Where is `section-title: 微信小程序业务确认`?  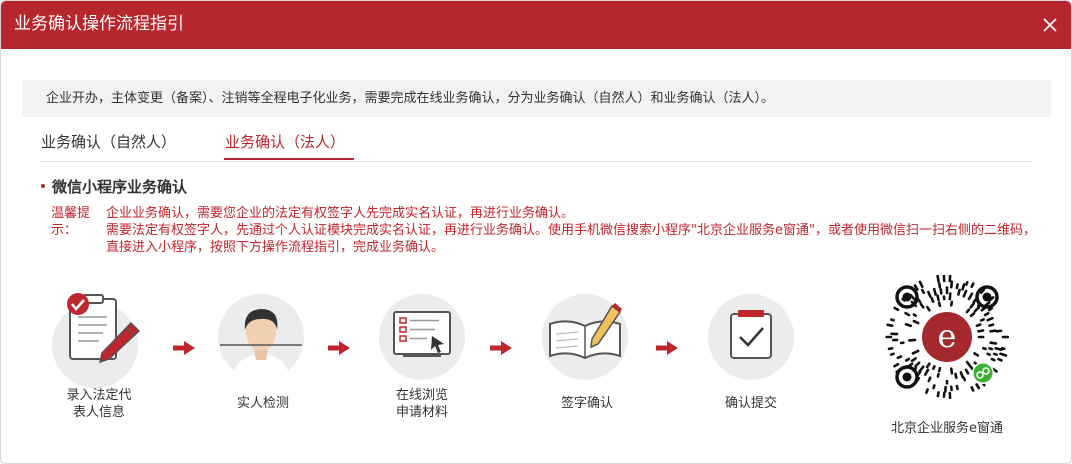 section-title: 微信小程序业务确认 is located at coordinates (114, 186).